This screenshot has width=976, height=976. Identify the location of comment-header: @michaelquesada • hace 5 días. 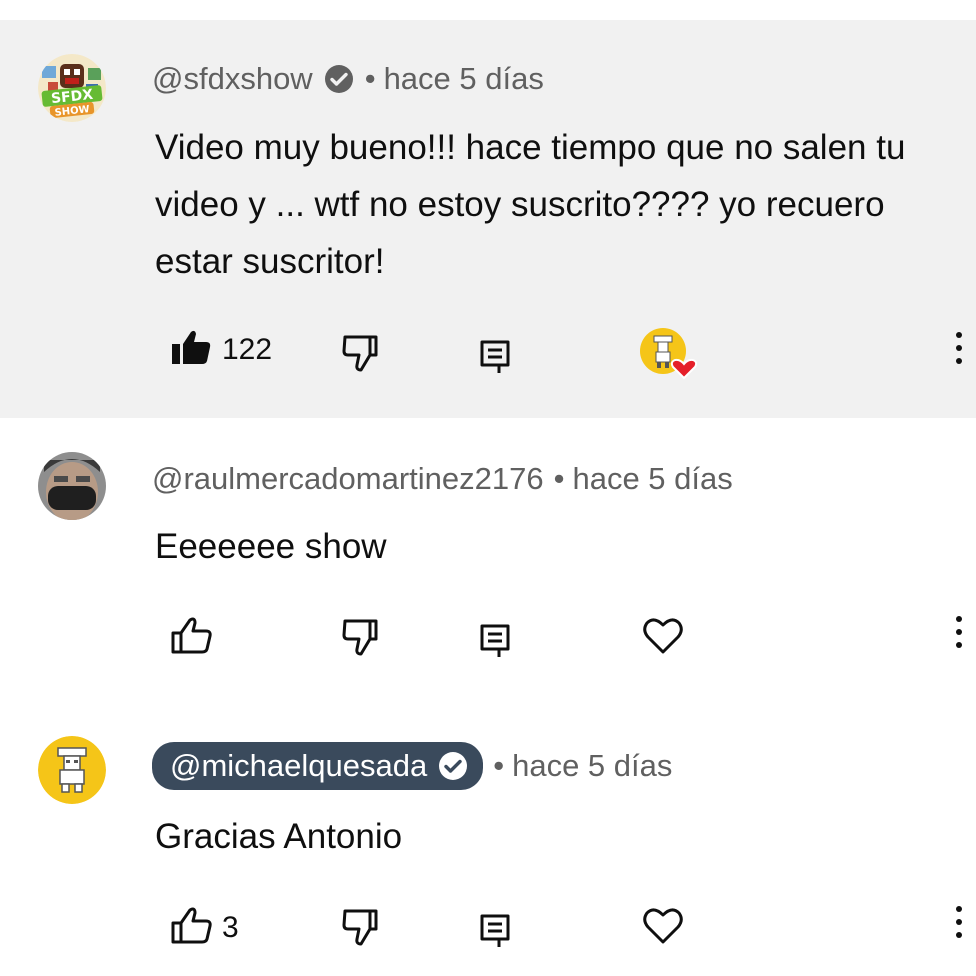
(412, 766).